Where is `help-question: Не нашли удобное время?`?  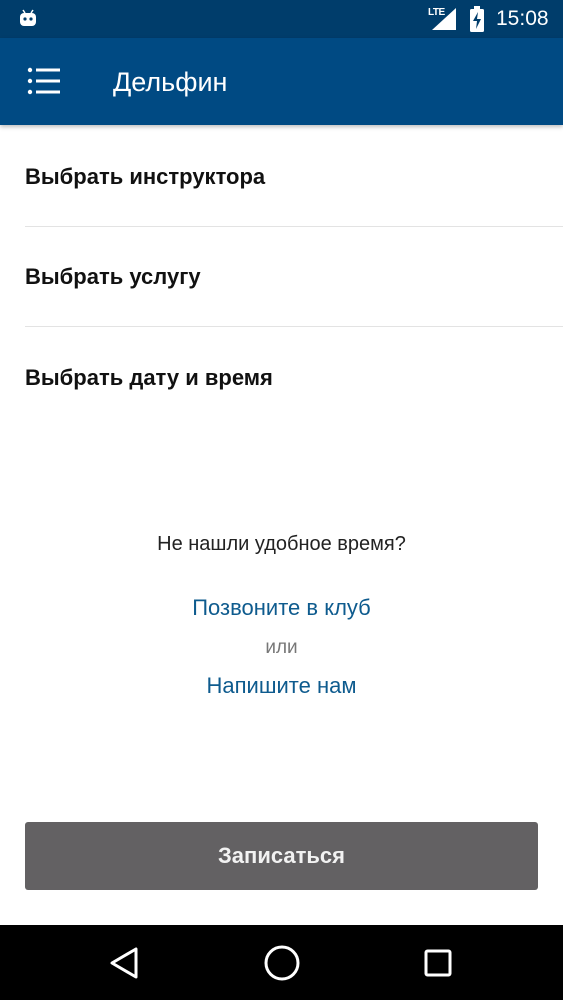 help-question: Не нашли удобное время? is located at coordinates (281, 544).